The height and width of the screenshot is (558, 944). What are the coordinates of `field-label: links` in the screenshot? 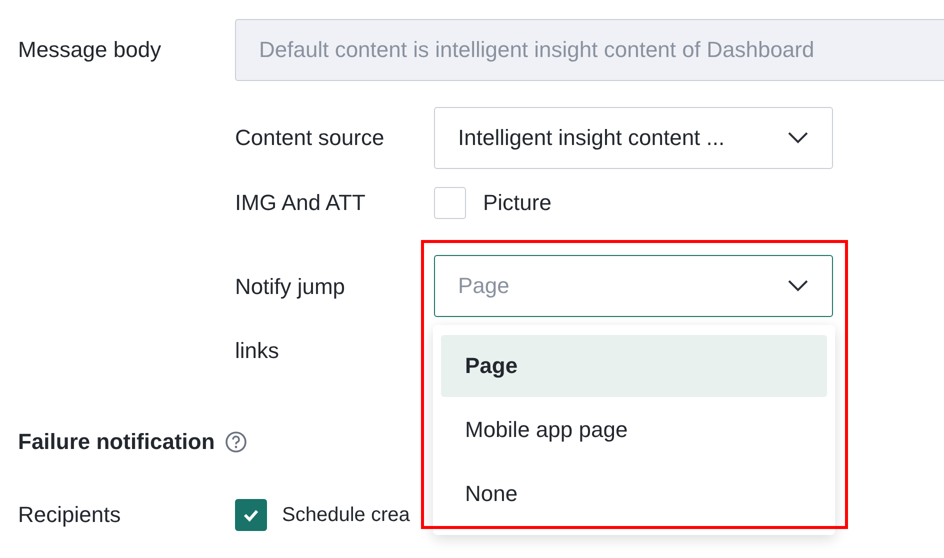 It's located at (257, 350).